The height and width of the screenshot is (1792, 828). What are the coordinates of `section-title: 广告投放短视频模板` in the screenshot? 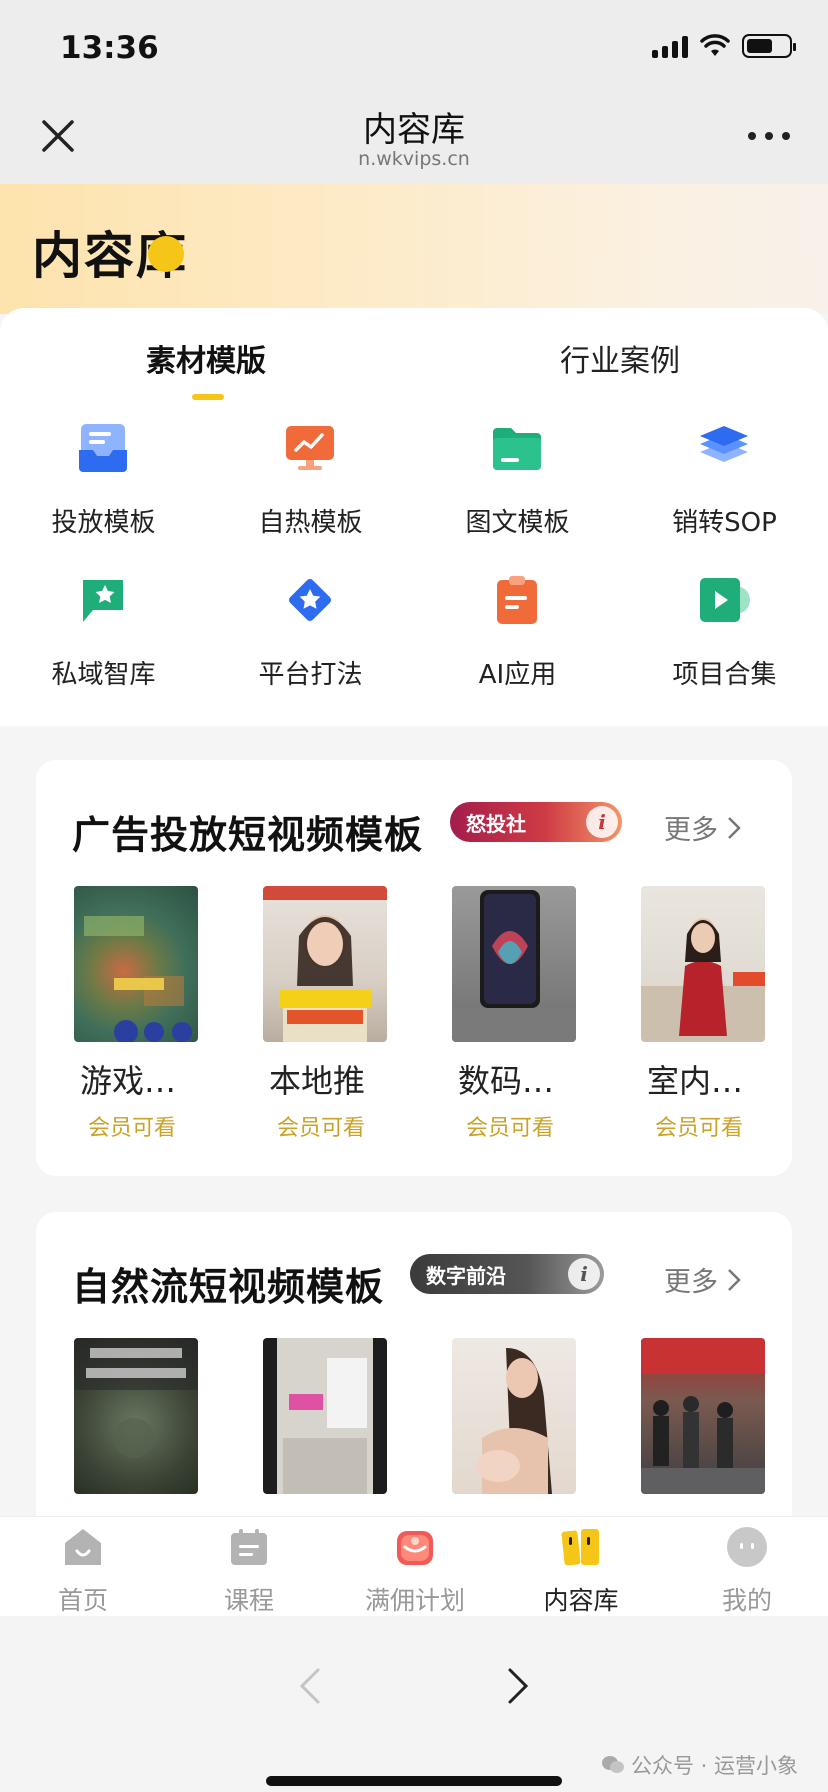 It's located at (248, 835).